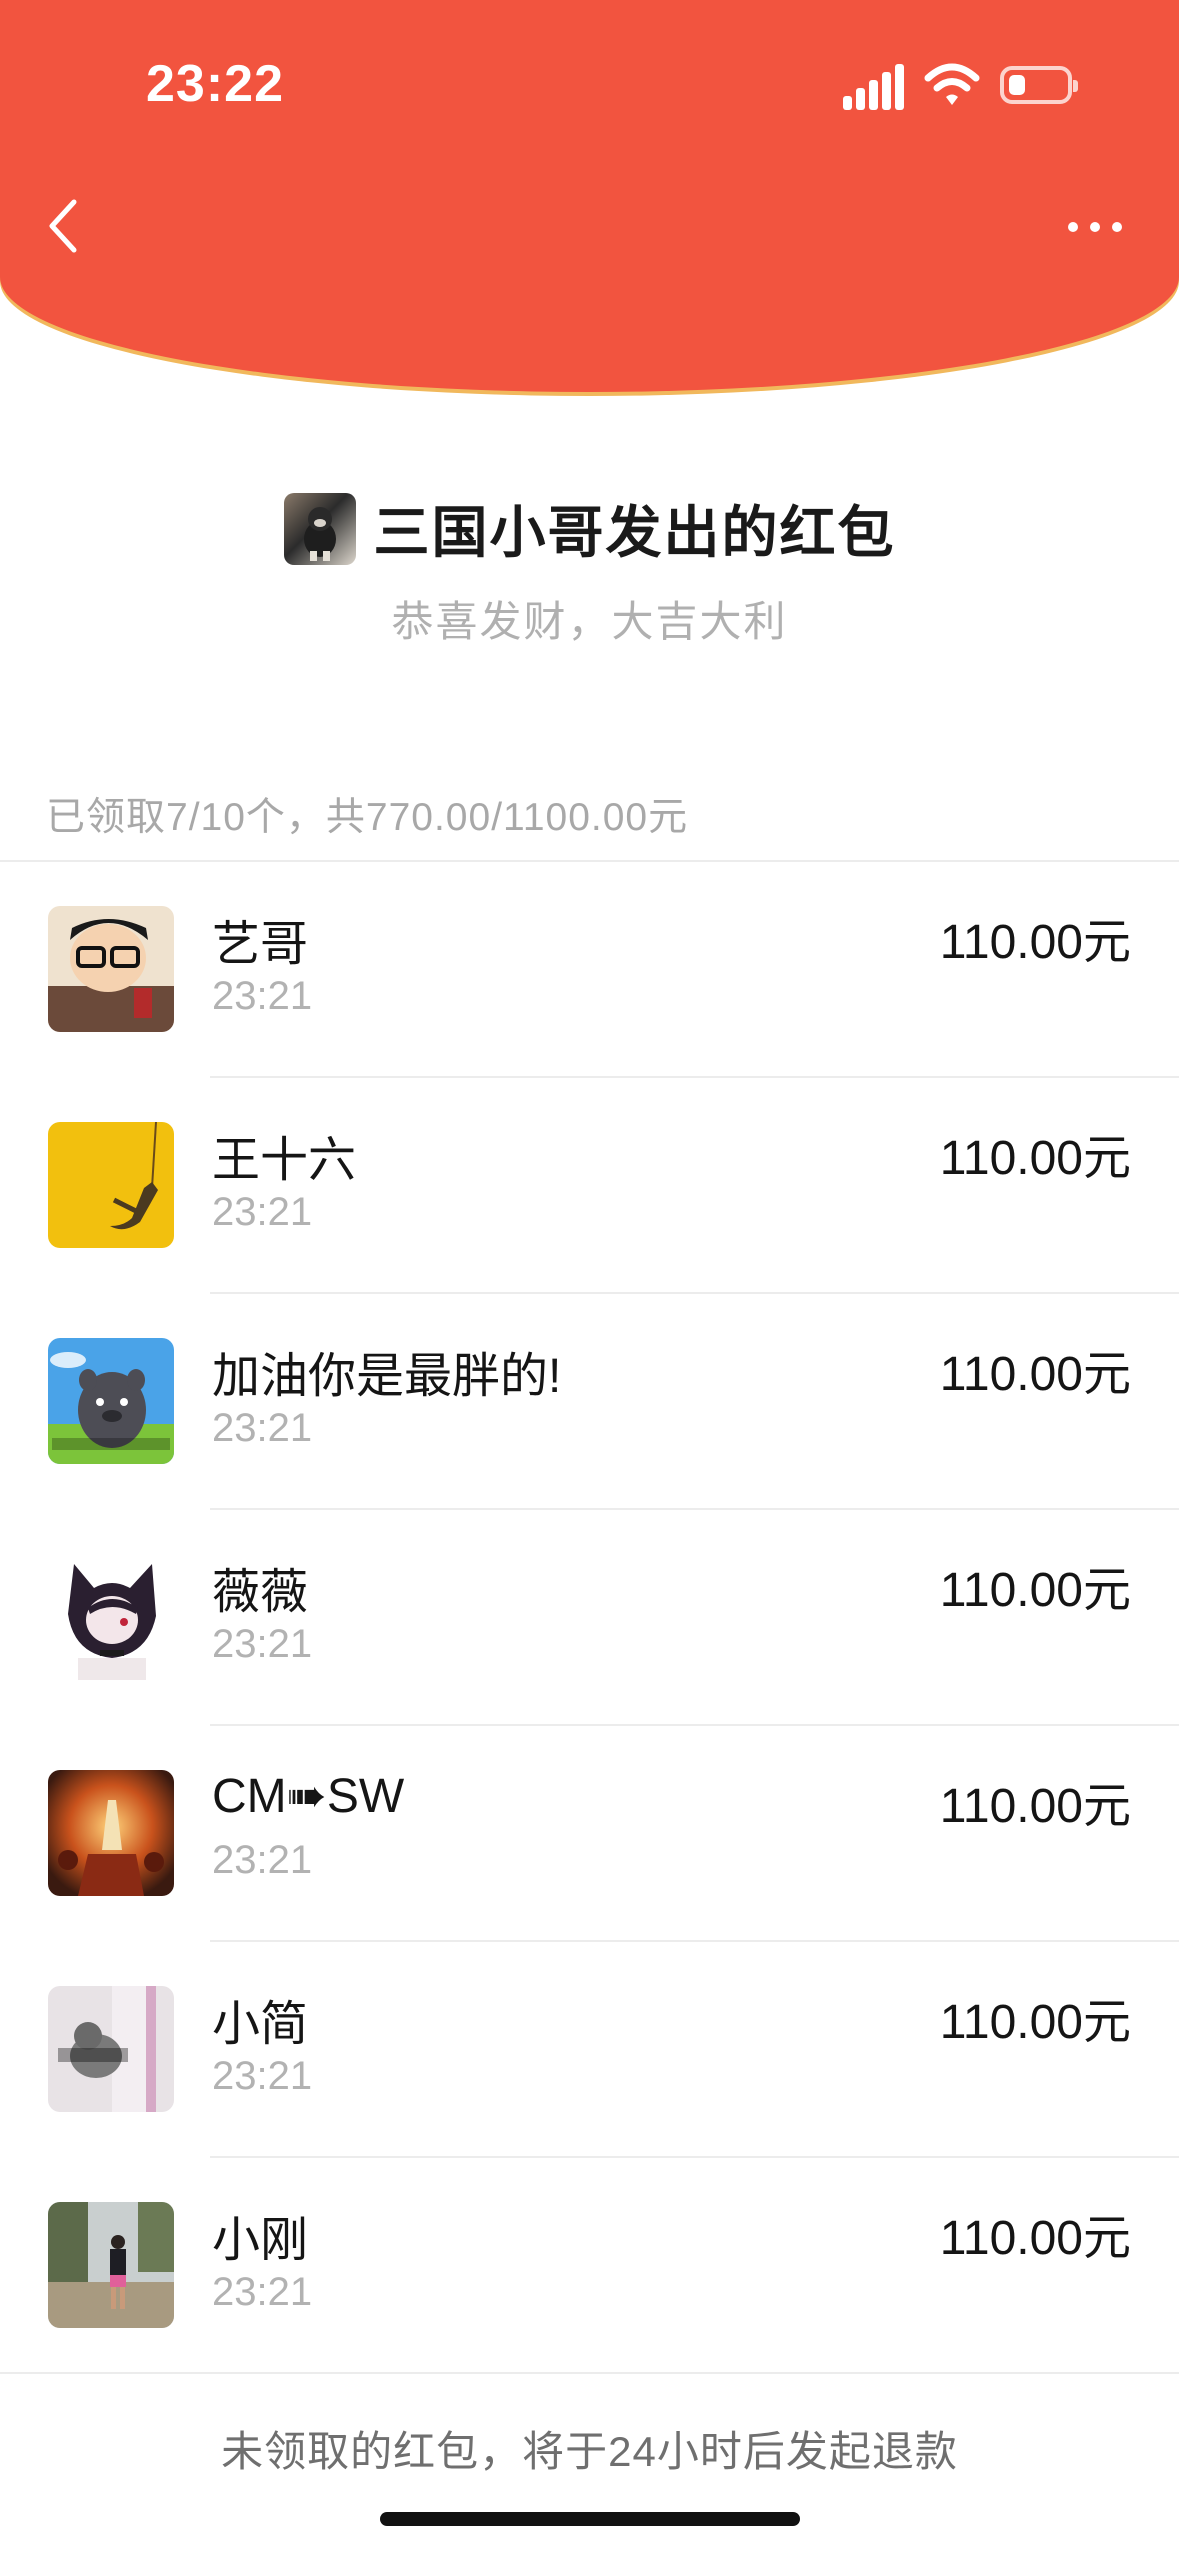 The image size is (1179, 2556). What do you see at coordinates (284, 1160) in the screenshot?
I see `recipient-name: 王十六` at bounding box center [284, 1160].